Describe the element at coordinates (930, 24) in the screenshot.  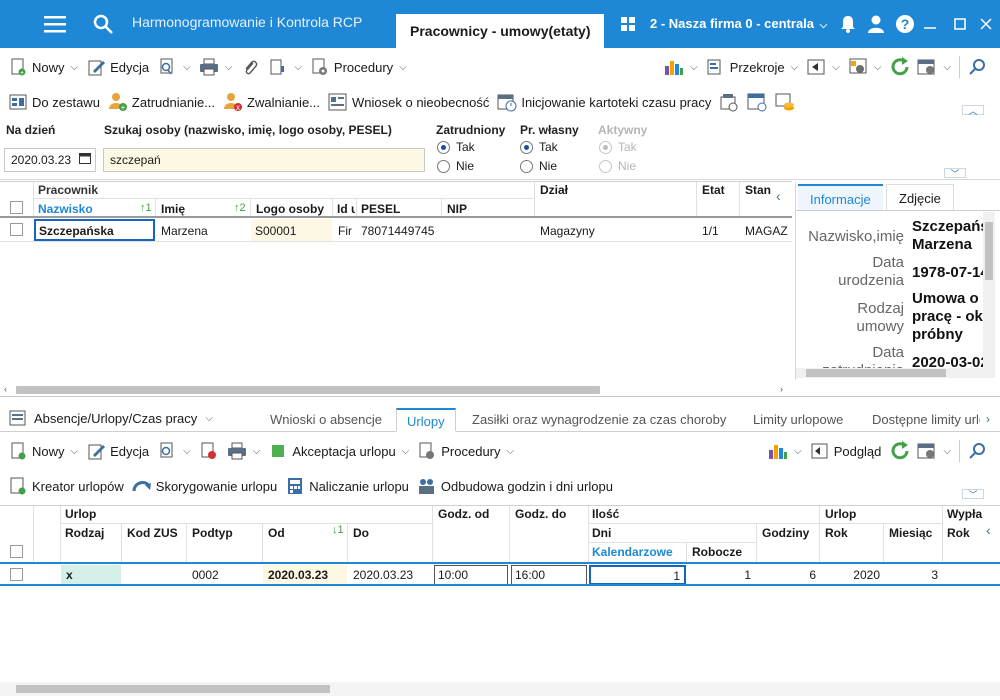
I see `minimize-icon` at that location.